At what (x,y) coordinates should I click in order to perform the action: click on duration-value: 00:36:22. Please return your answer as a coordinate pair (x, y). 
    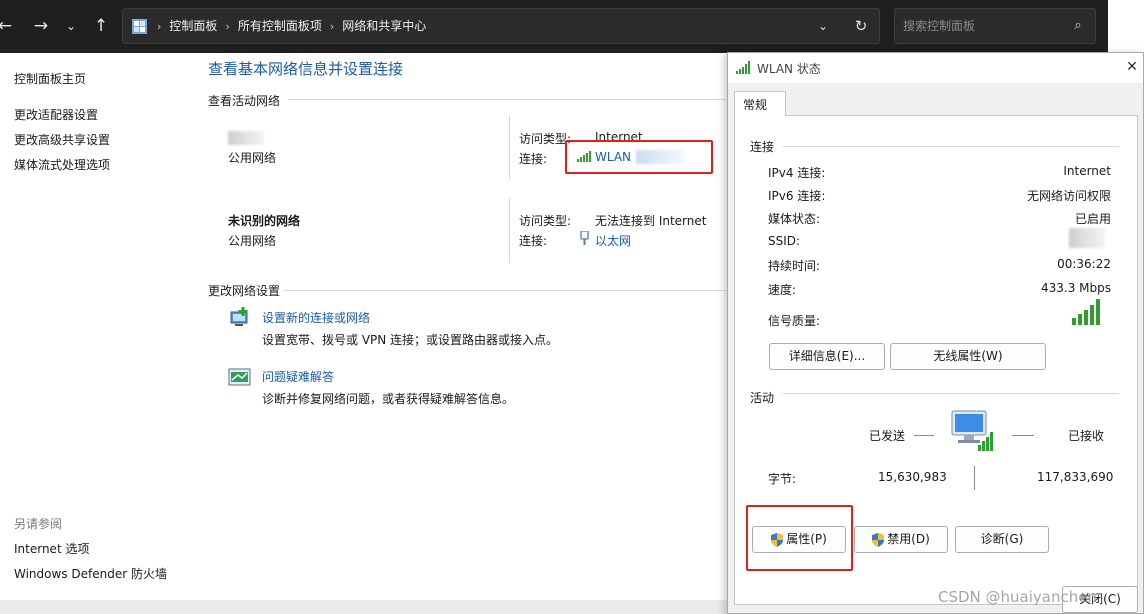
    Looking at the image, I should click on (1084, 264).